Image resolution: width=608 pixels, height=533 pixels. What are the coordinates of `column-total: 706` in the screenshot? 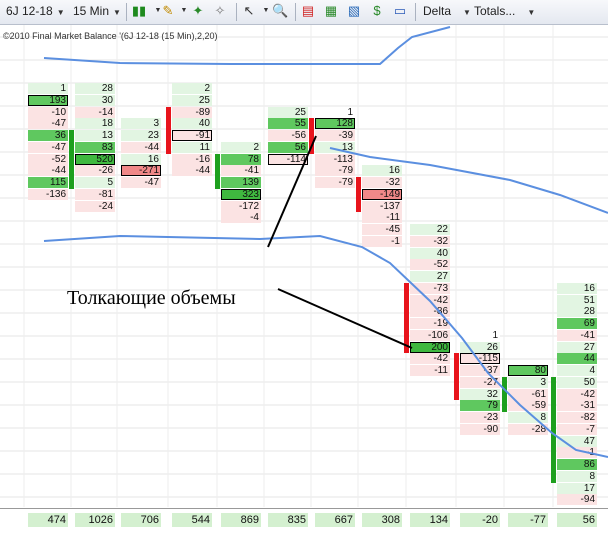 It's located at (141, 520).